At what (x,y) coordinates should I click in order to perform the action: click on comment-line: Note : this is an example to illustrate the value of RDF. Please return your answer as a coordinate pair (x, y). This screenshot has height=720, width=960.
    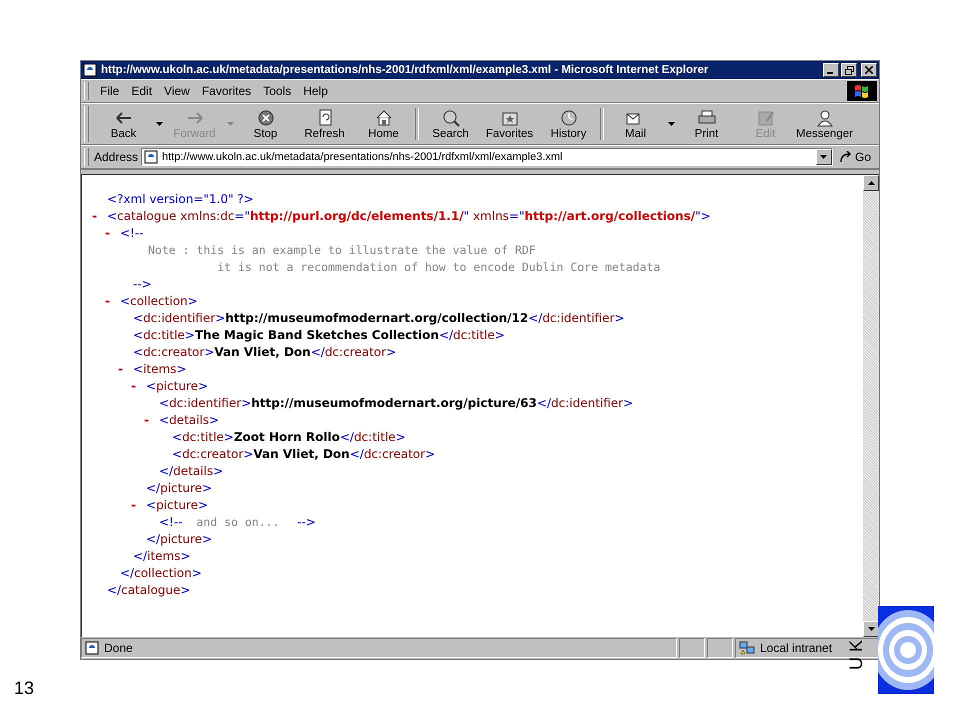
    Looking at the image, I should click on (341, 249).